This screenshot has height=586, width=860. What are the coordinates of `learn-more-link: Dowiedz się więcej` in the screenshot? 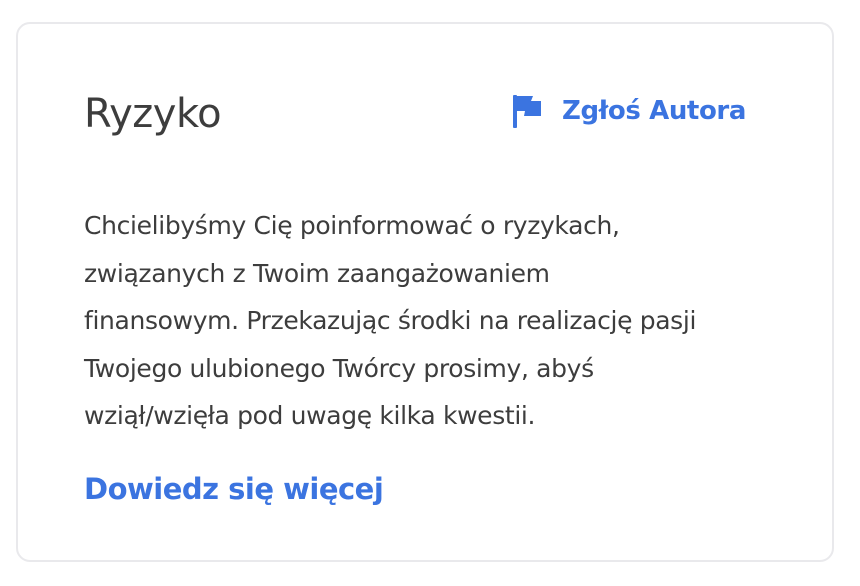 It's located at (234, 489).